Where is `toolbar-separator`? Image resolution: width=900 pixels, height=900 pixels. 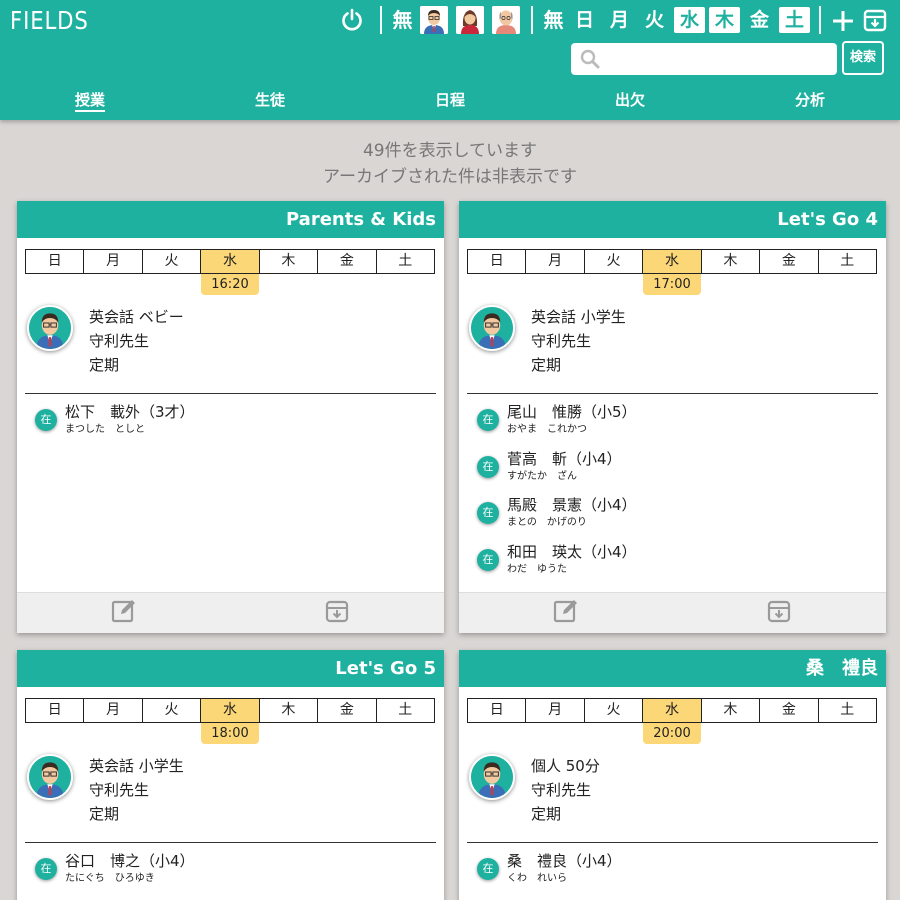
toolbar-separator is located at coordinates (820, 20).